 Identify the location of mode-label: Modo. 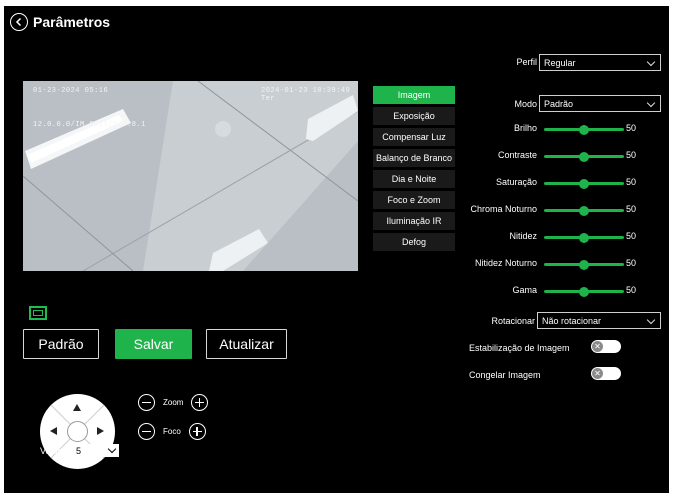
(525, 104).